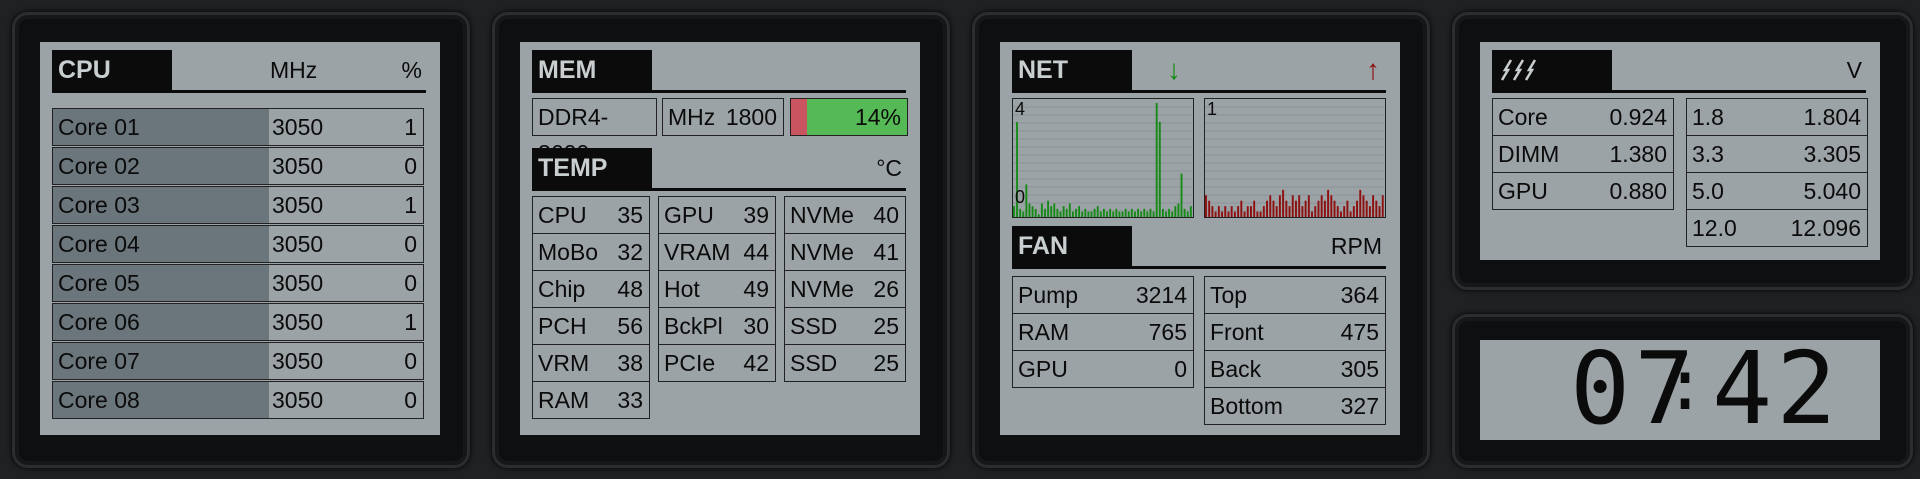  Describe the element at coordinates (717, 252) in the screenshot. I see `temp-sensor: VRAM 44` at that location.